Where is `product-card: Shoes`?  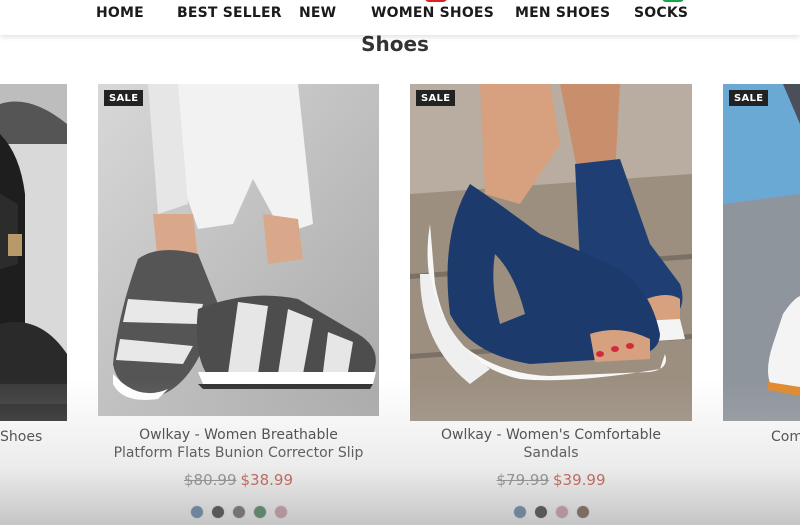 product-card: Shoes is located at coordinates (33, 264).